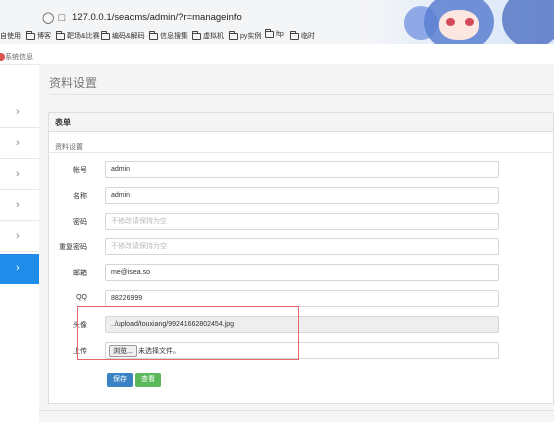  What do you see at coordinates (302, 246) in the screenshot?
I see `repeat-password-field: 不修改请保持为空` at bounding box center [302, 246].